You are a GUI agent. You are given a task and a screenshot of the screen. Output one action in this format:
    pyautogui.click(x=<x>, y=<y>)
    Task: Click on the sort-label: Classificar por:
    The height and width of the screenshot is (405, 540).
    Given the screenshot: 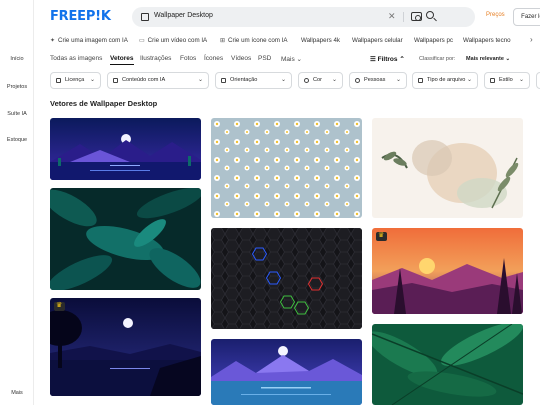 What is the action you would take?
    pyautogui.click(x=437, y=59)
    